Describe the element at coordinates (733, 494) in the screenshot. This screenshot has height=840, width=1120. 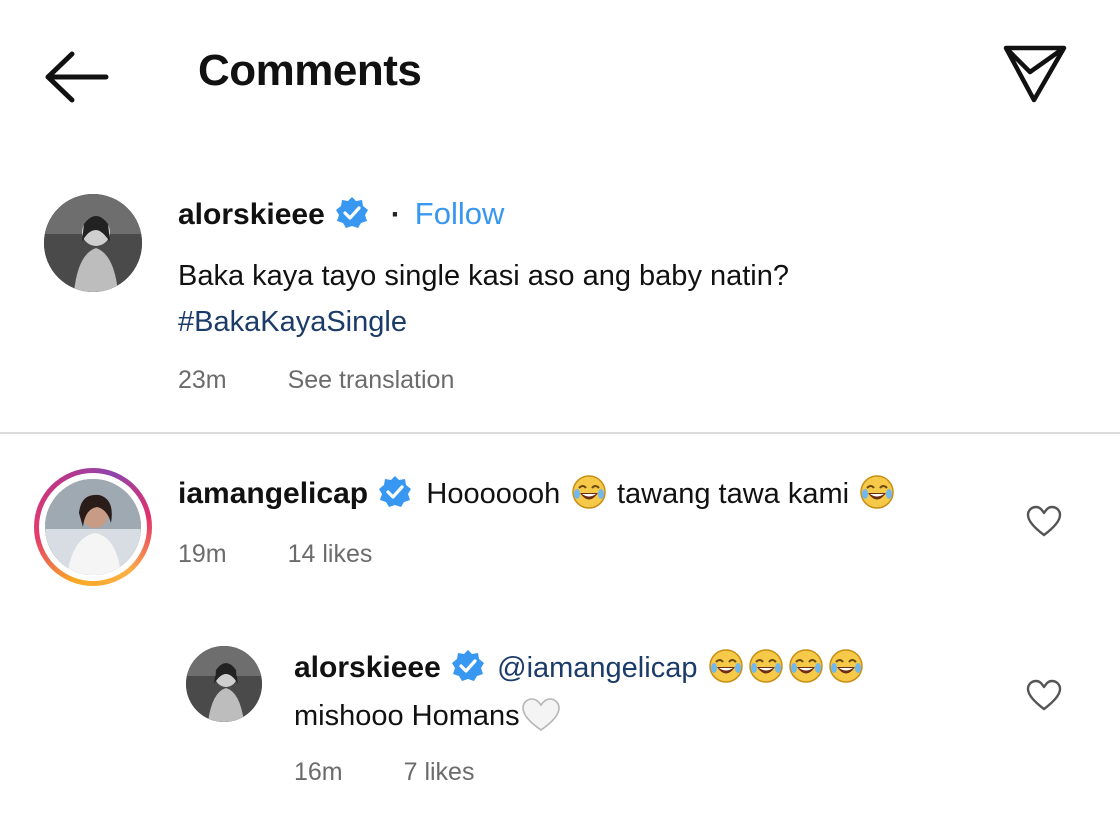
I see `comment-text-part2: tawang tawa kami` at that location.